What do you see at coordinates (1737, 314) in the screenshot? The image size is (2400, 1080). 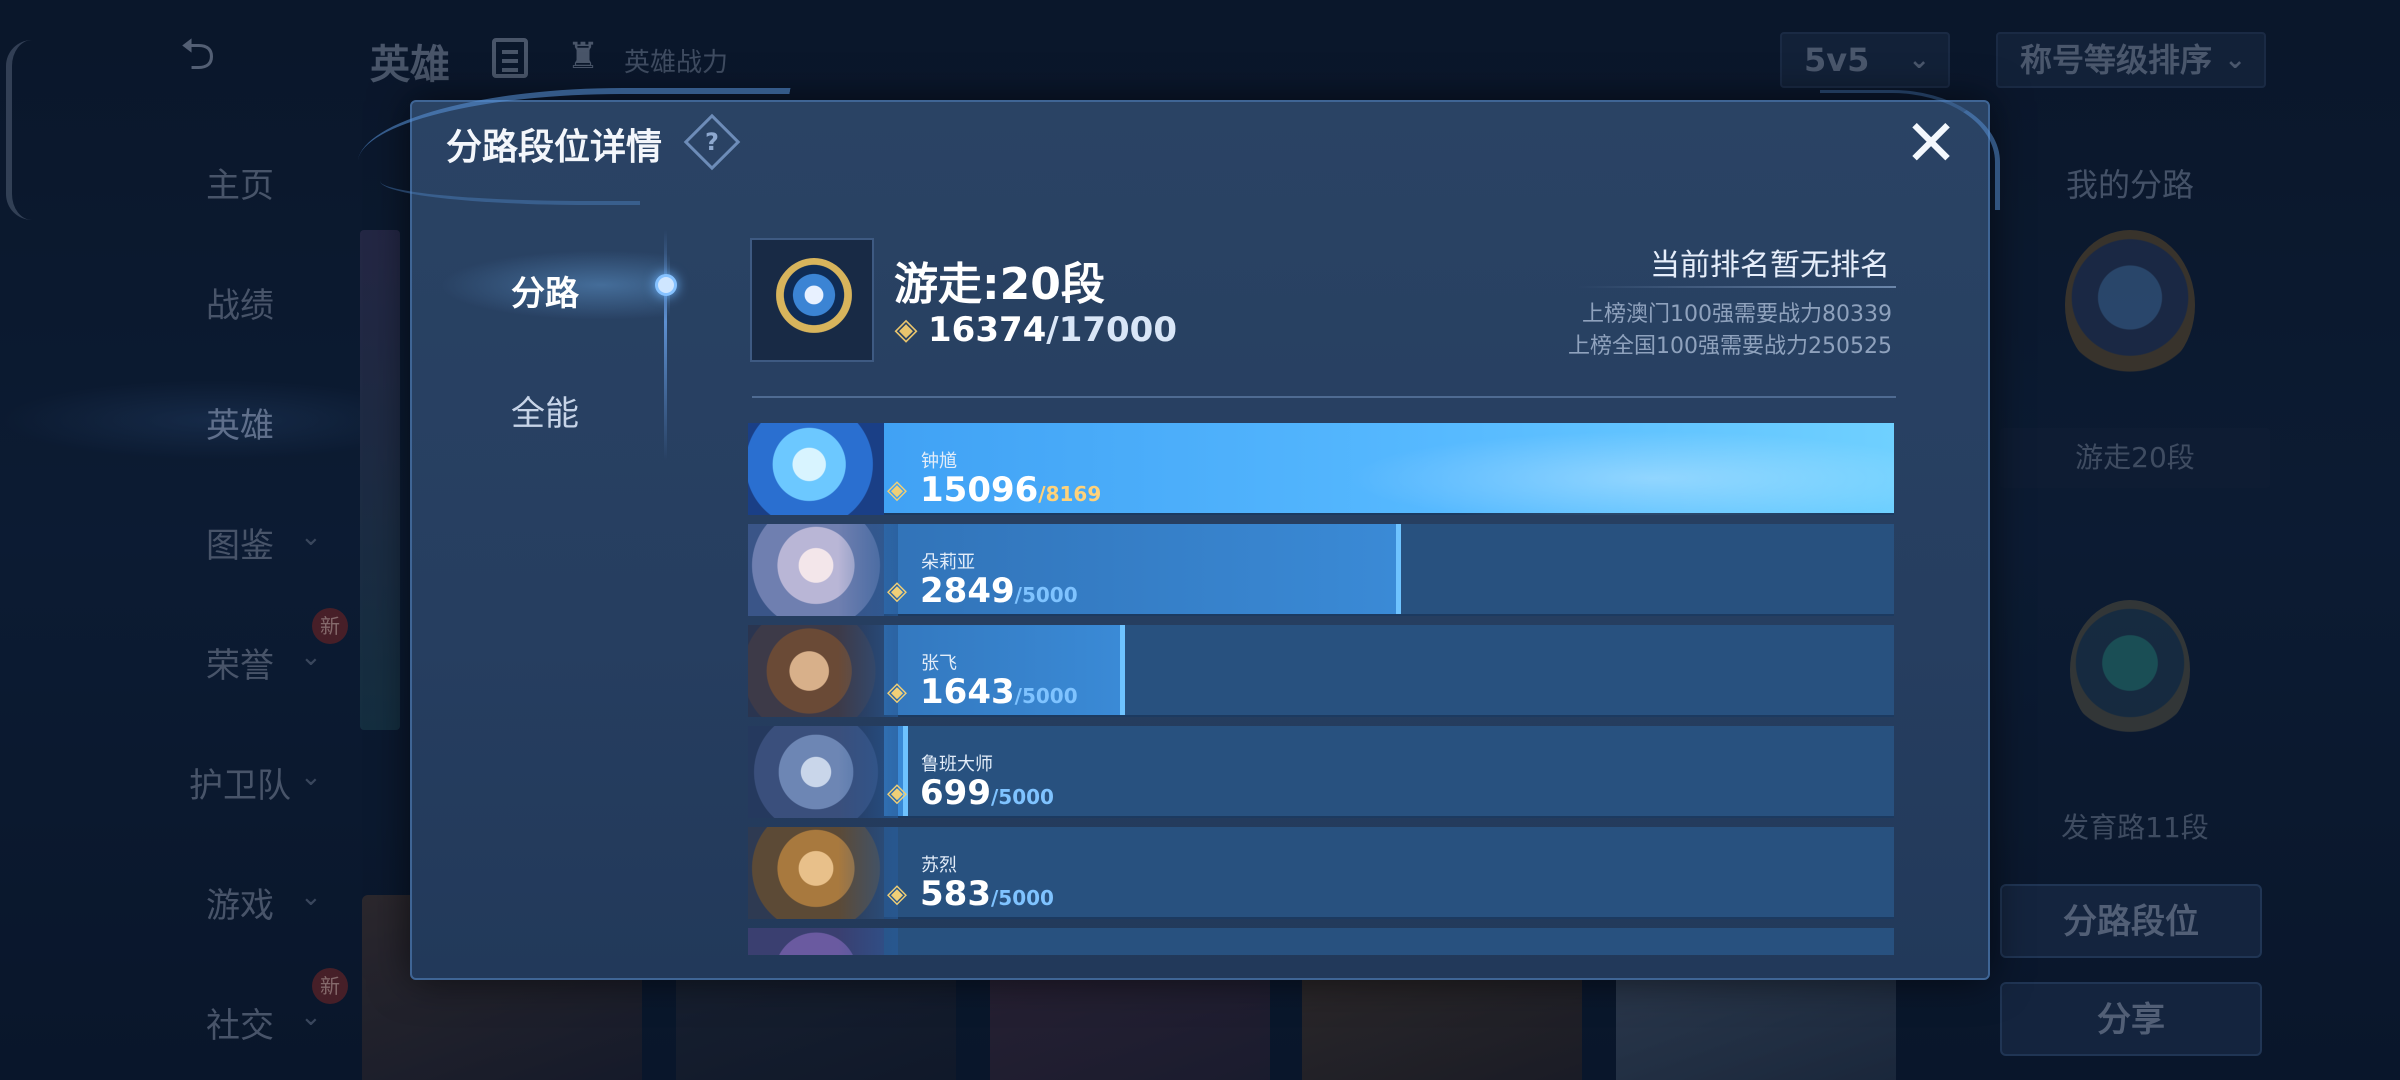 I see `rank-requirement-local: 上榜澳门100强需要战力80339` at bounding box center [1737, 314].